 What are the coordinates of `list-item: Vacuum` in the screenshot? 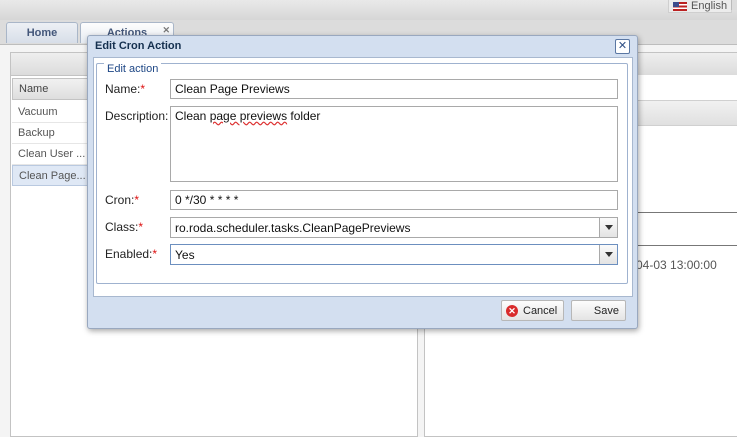 It's located at (51, 112).